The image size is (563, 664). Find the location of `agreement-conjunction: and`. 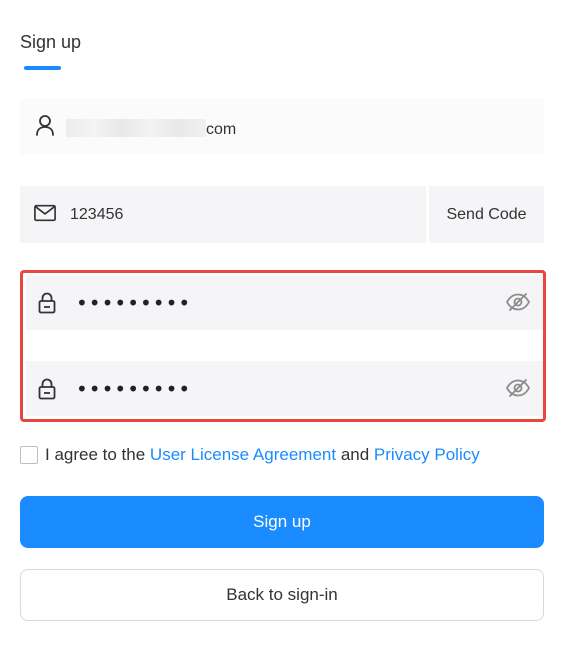

agreement-conjunction: and is located at coordinates (355, 454).